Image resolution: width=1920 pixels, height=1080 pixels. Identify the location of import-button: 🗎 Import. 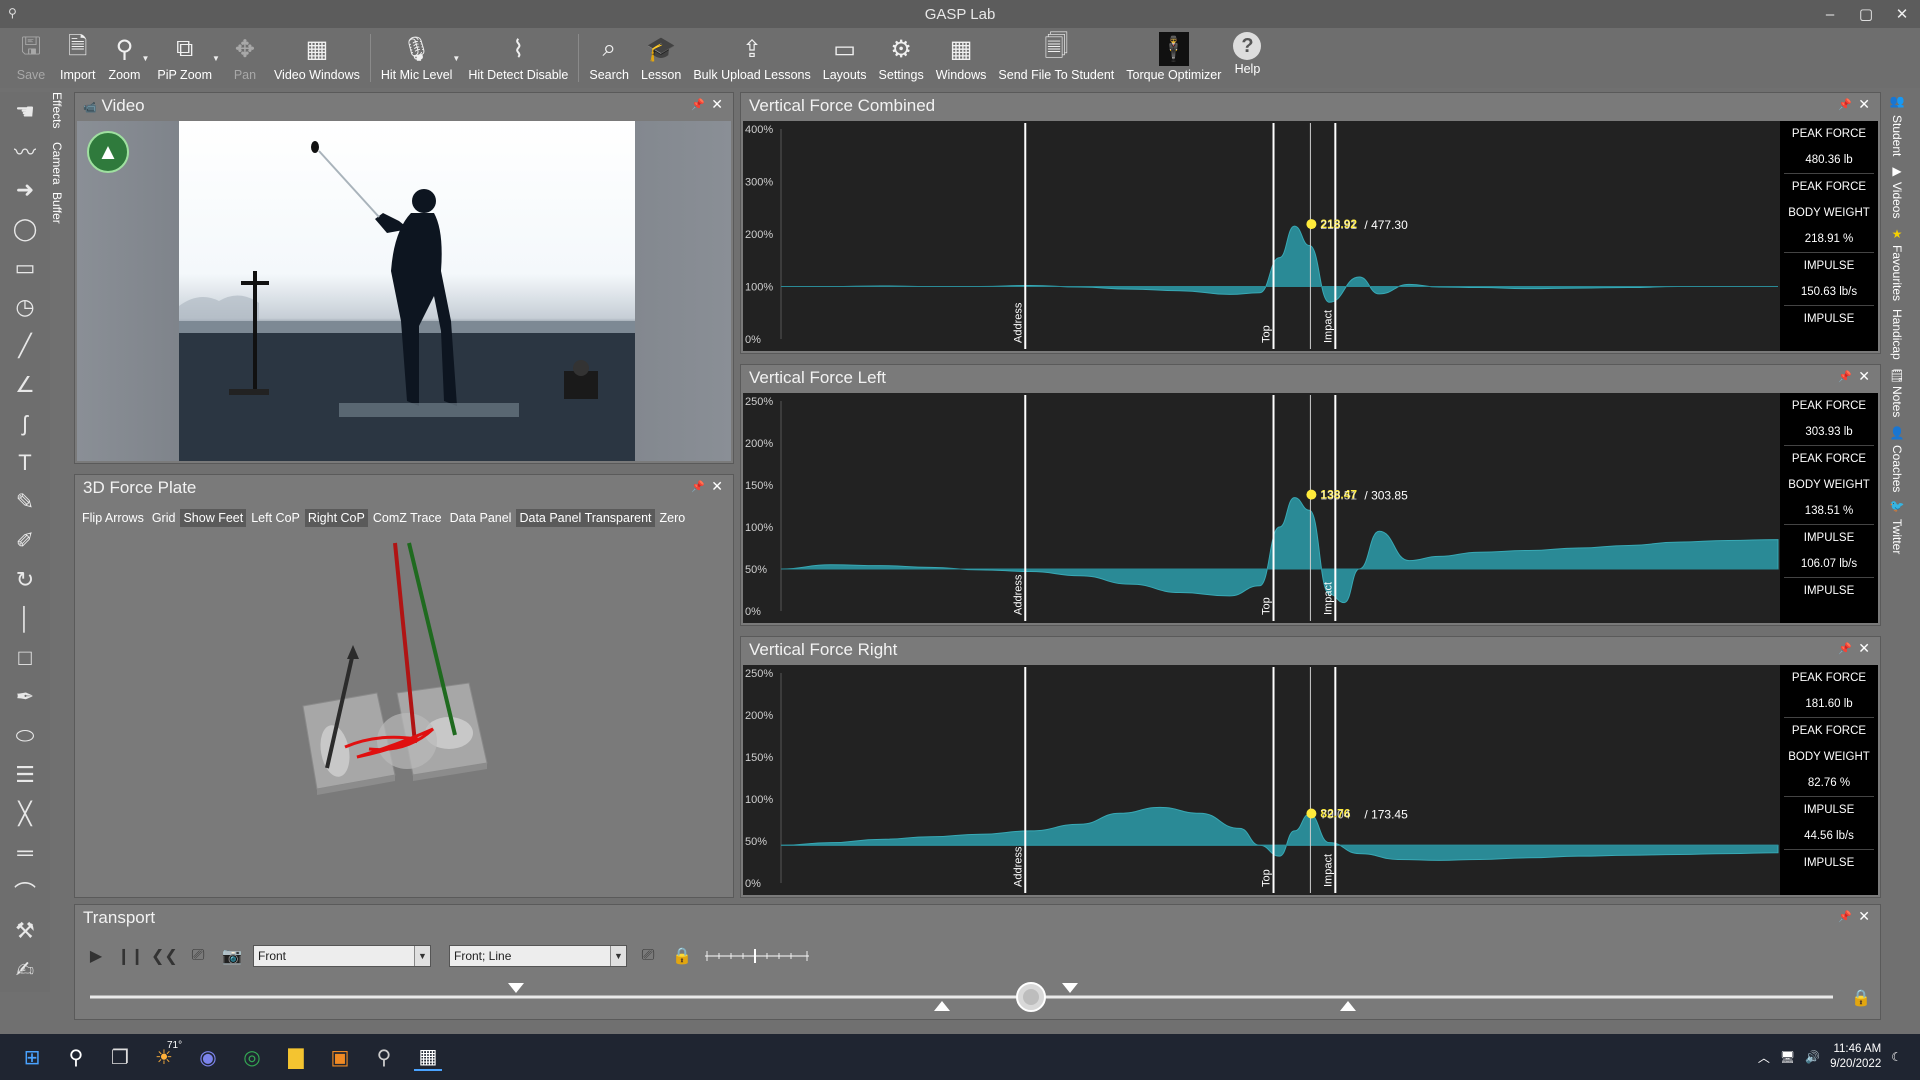
(77, 58).